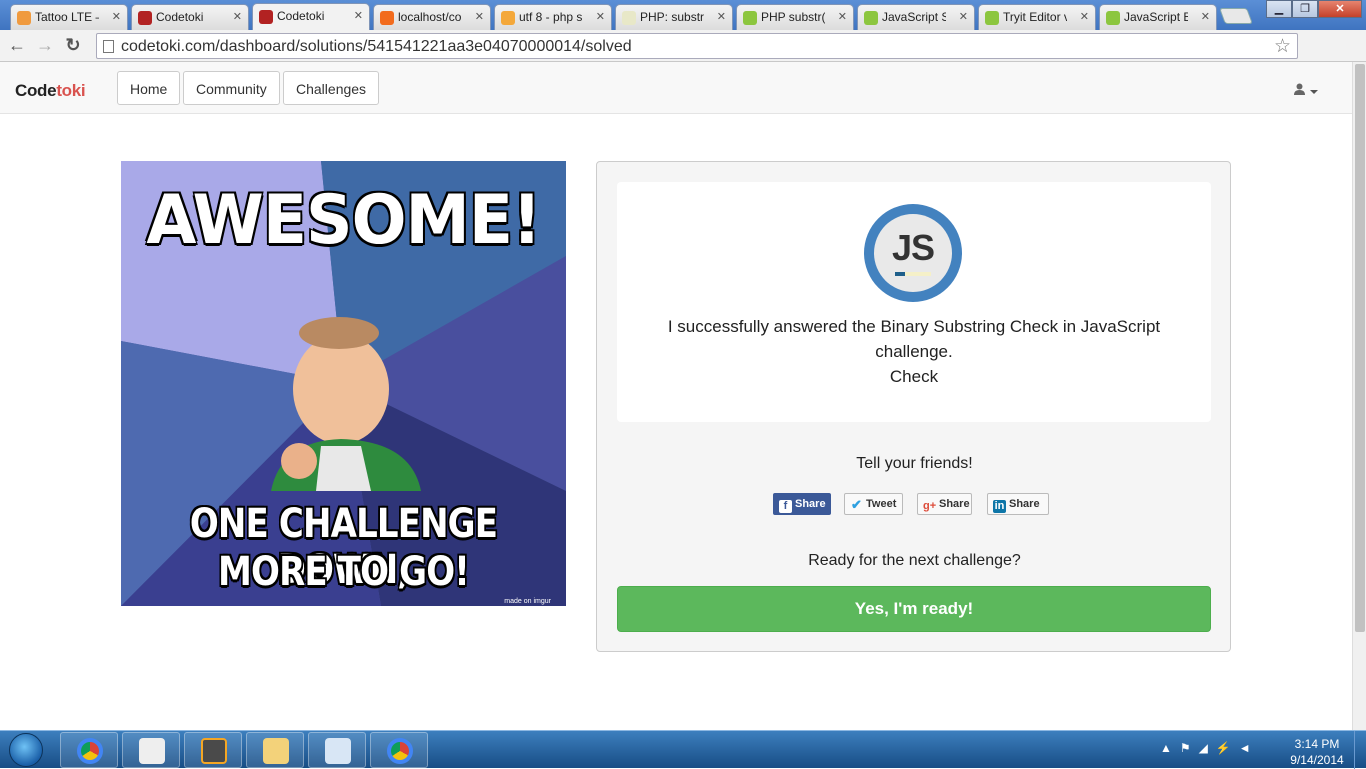 The image size is (1366, 769). I want to click on clock: 3:14 PM 9/14/2014, so click(1317, 752).